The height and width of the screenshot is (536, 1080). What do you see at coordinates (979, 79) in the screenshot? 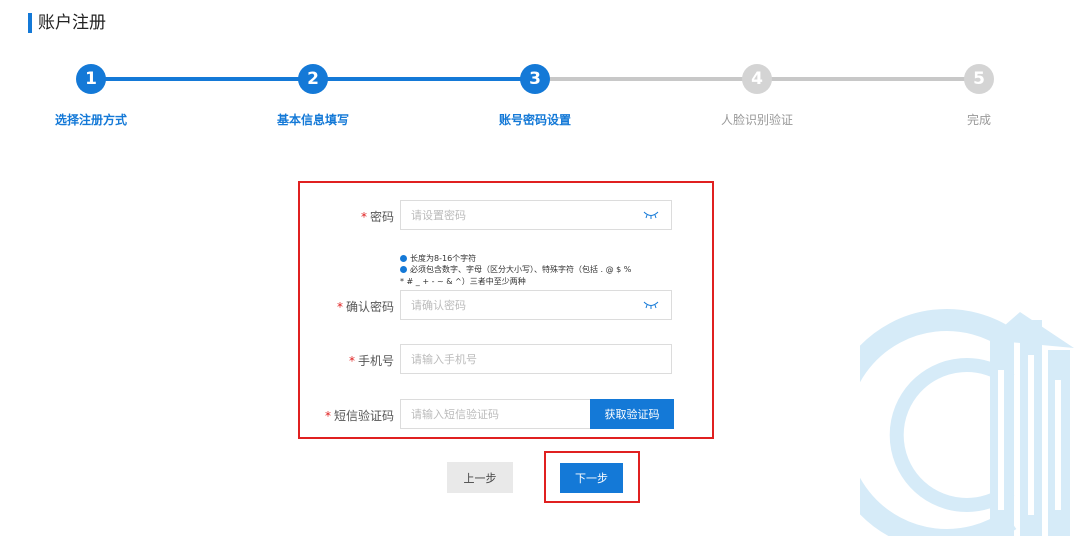
I see `step-5-circle: 5` at bounding box center [979, 79].